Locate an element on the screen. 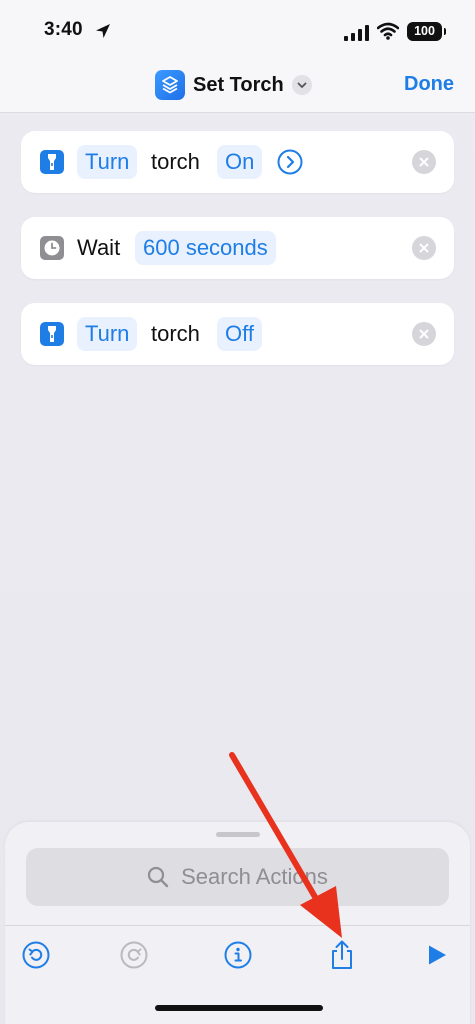 The height and width of the screenshot is (1024, 475). search-placeholder: Search Actions is located at coordinates (254, 876).